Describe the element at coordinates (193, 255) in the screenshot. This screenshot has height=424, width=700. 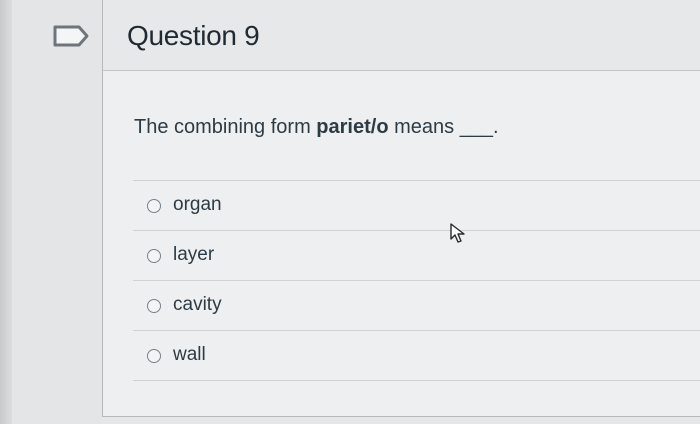
I see `answer-label: layer` at that location.